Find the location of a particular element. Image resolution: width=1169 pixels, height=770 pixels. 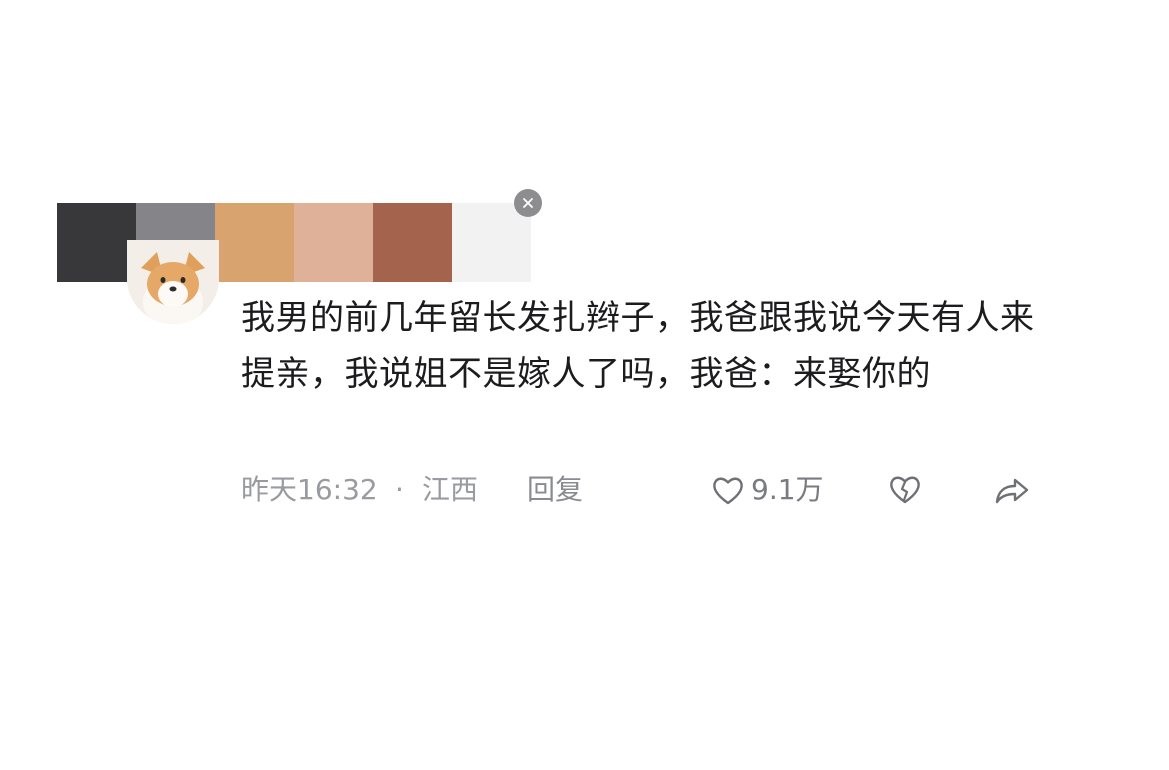

share-button is located at coordinates (1012, 495).